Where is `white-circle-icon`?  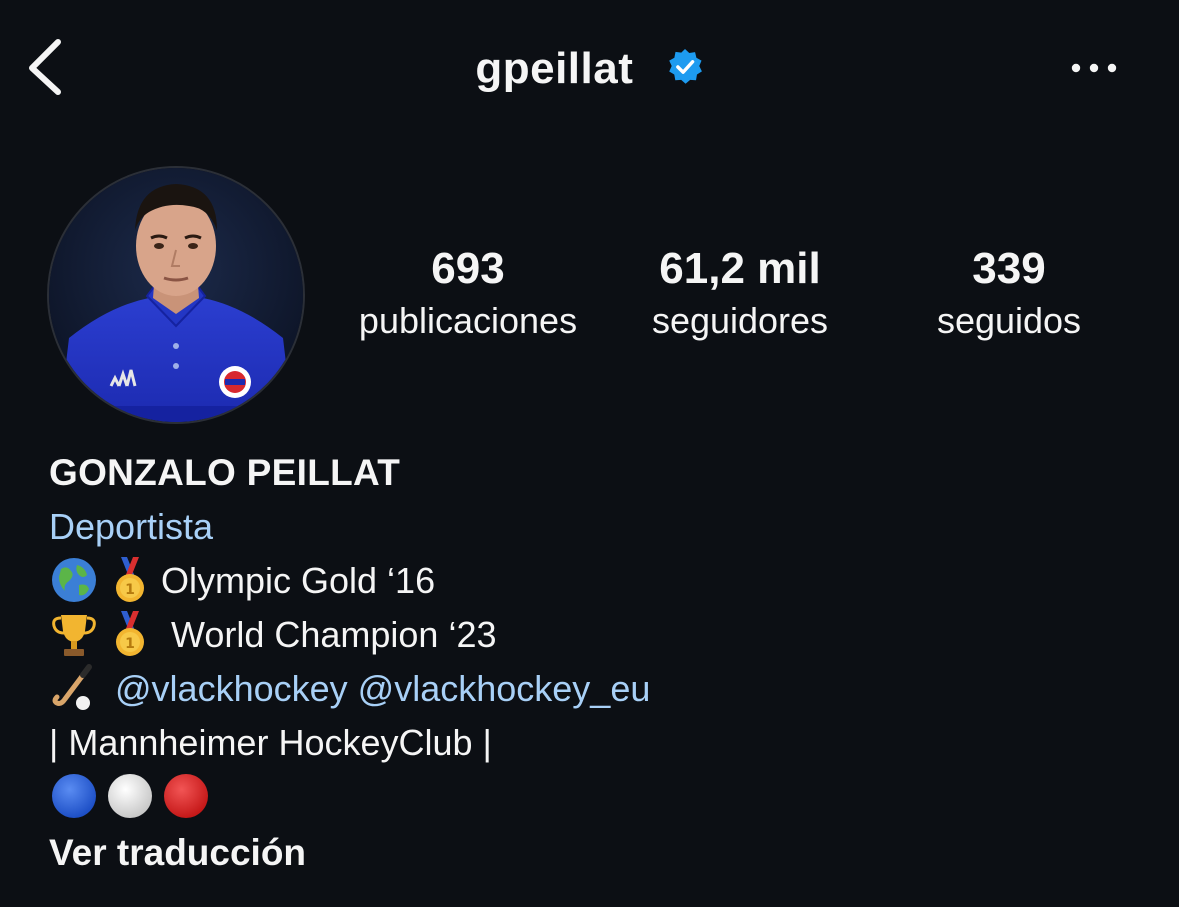 white-circle-icon is located at coordinates (130, 796).